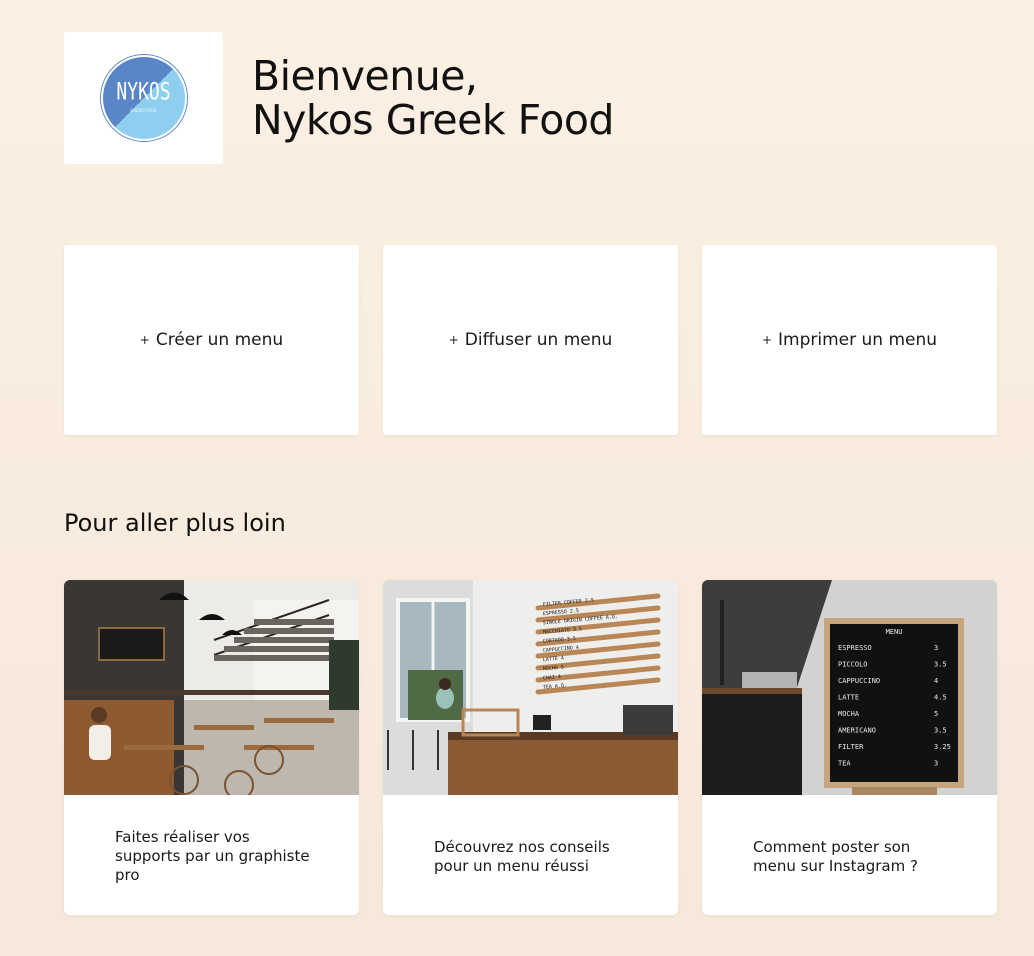  I want to click on letter-board-item-price: 4, so click(936, 681).